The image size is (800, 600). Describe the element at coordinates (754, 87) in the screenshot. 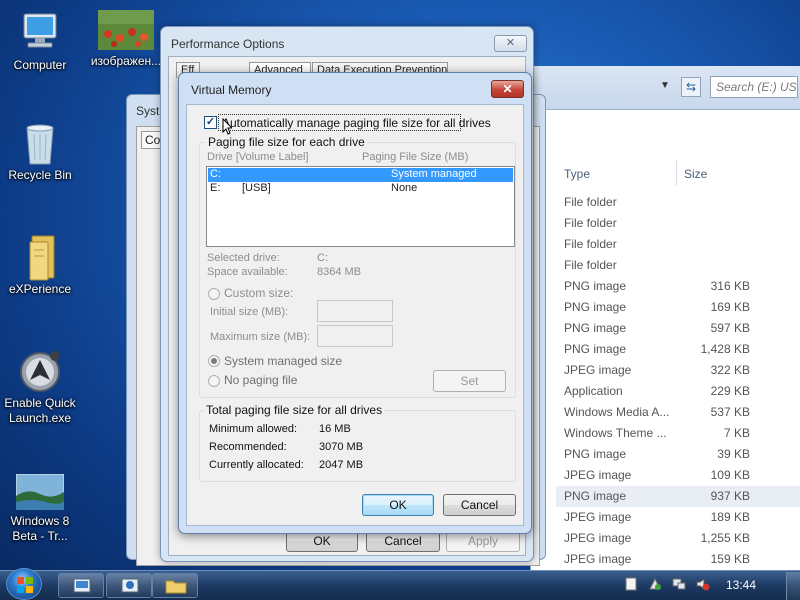

I see `search-input: Search (E:) USB` at that location.